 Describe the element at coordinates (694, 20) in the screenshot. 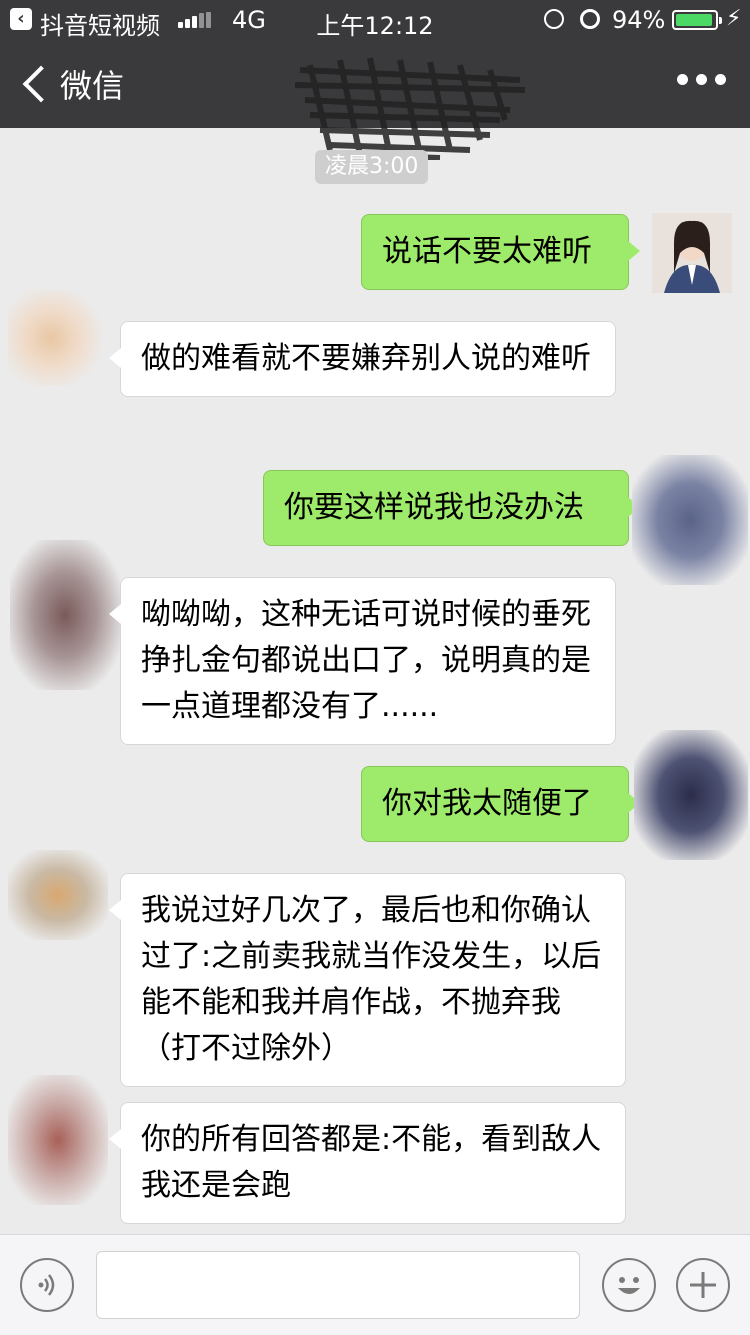

I see `battery-fill` at that location.